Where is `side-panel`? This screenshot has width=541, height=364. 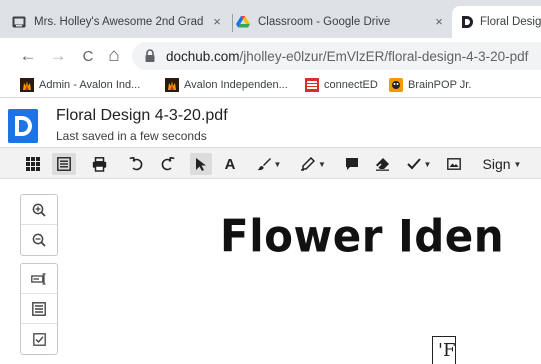 side-panel is located at coordinates (39, 278).